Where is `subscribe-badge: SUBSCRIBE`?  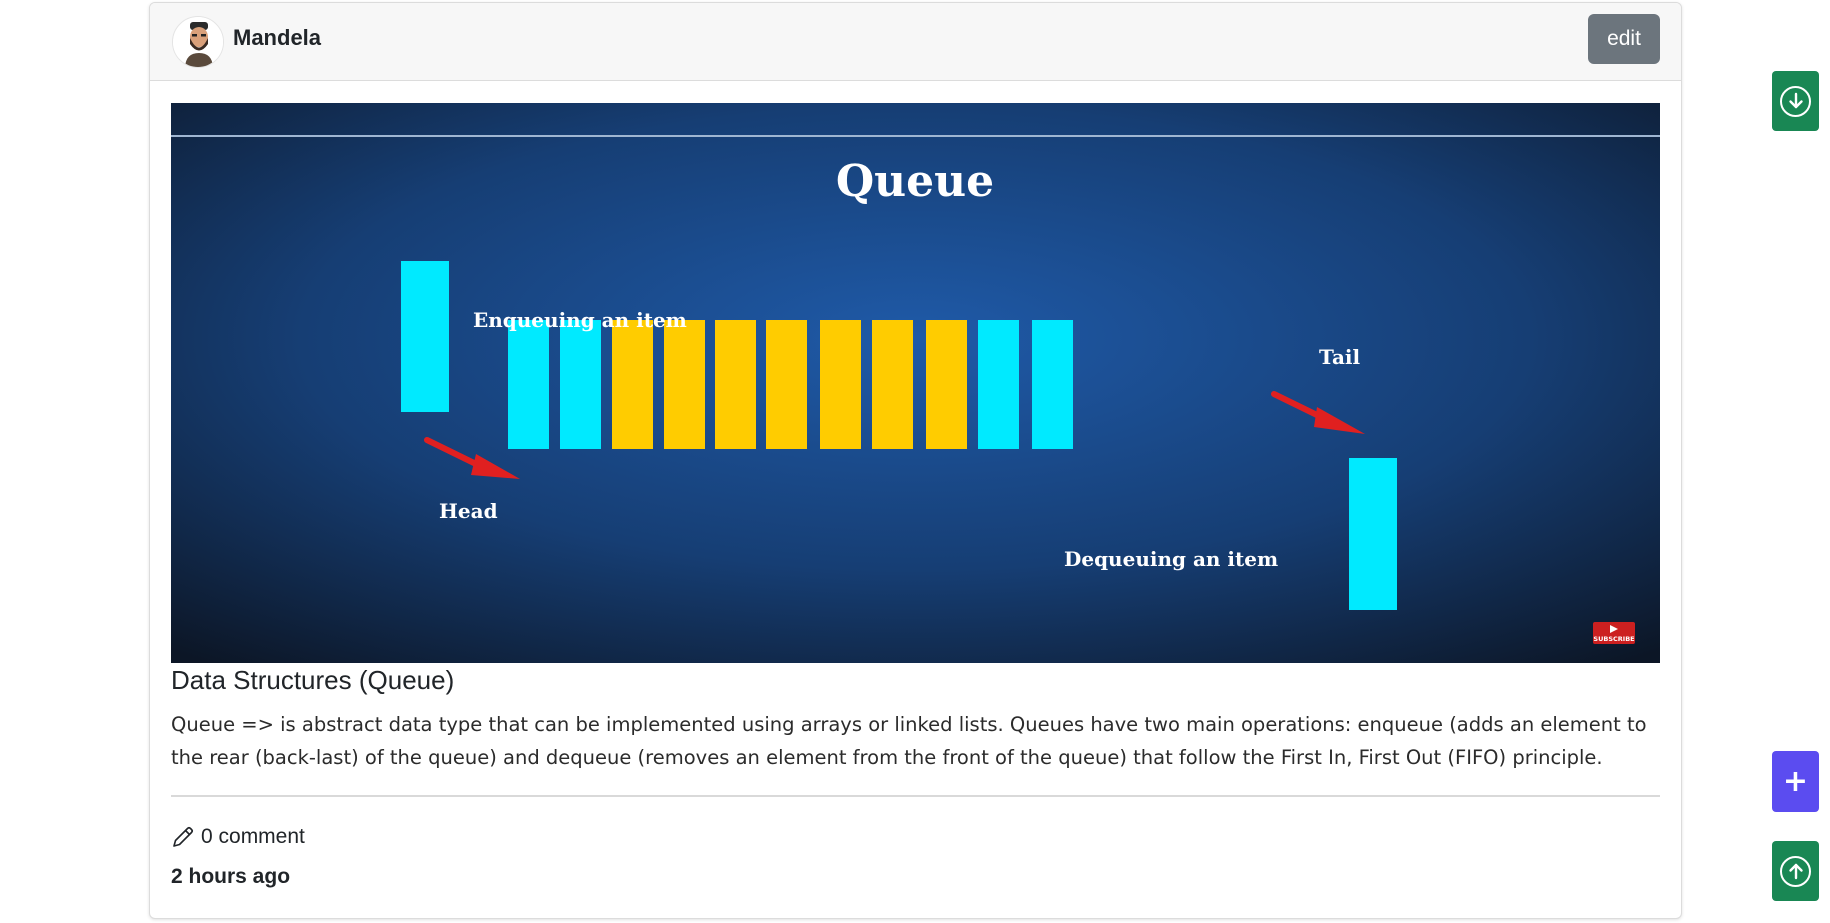
subscribe-badge: SUBSCRIBE is located at coordinates (1614, 633).